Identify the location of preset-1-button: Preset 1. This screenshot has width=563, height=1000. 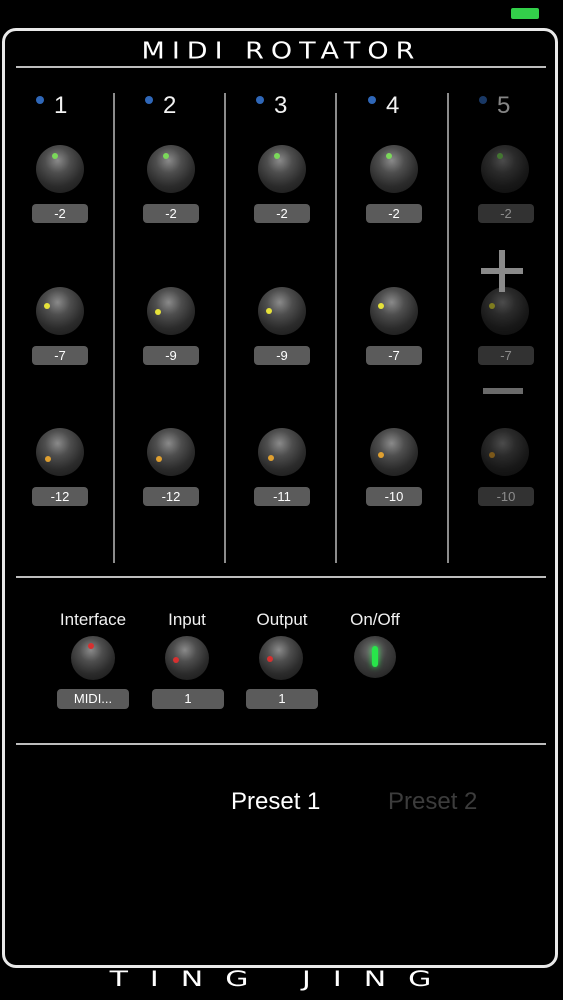
(275, 802).